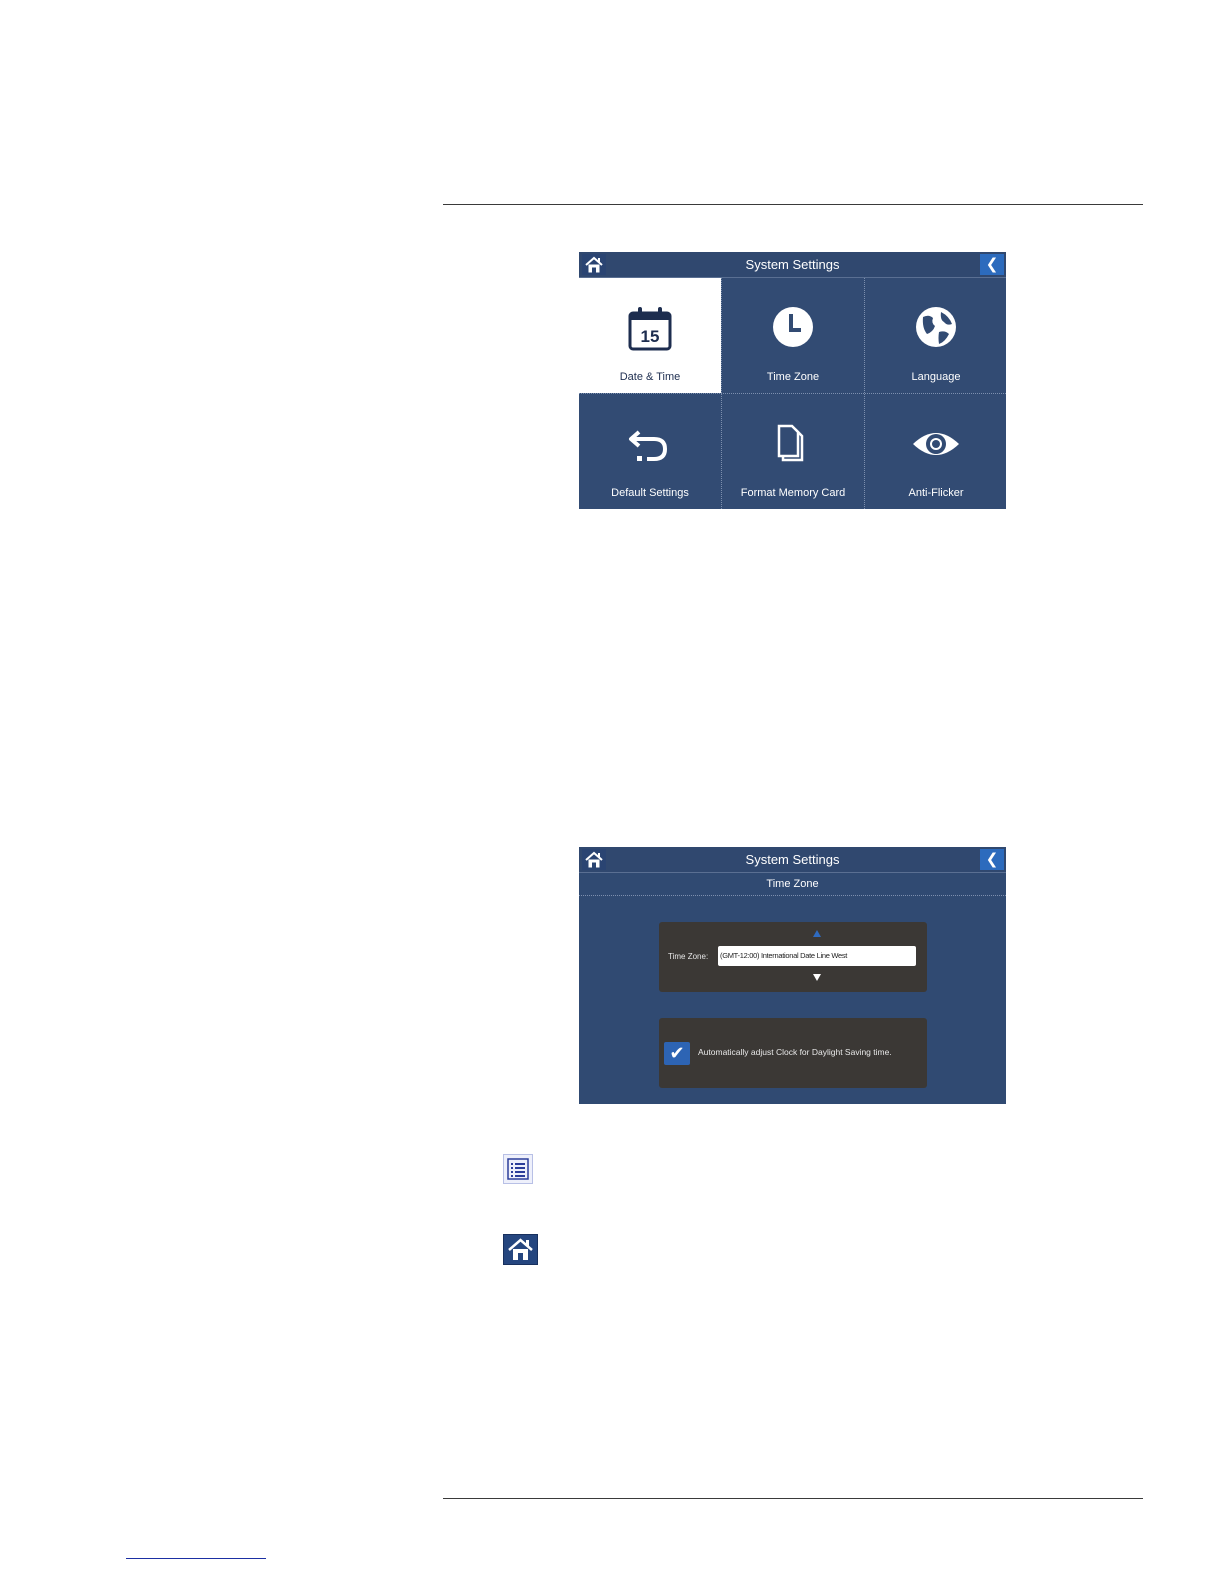 This screenshot has width=1224, height=1584. I want to click on header-rule, so click(793, 204).